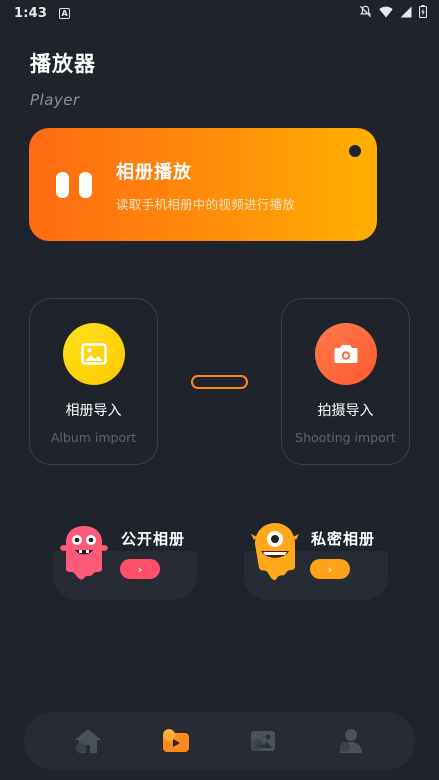 This screenshot has width=439, height=780. I want to click on page-title: 播放器, so click(63, 64).